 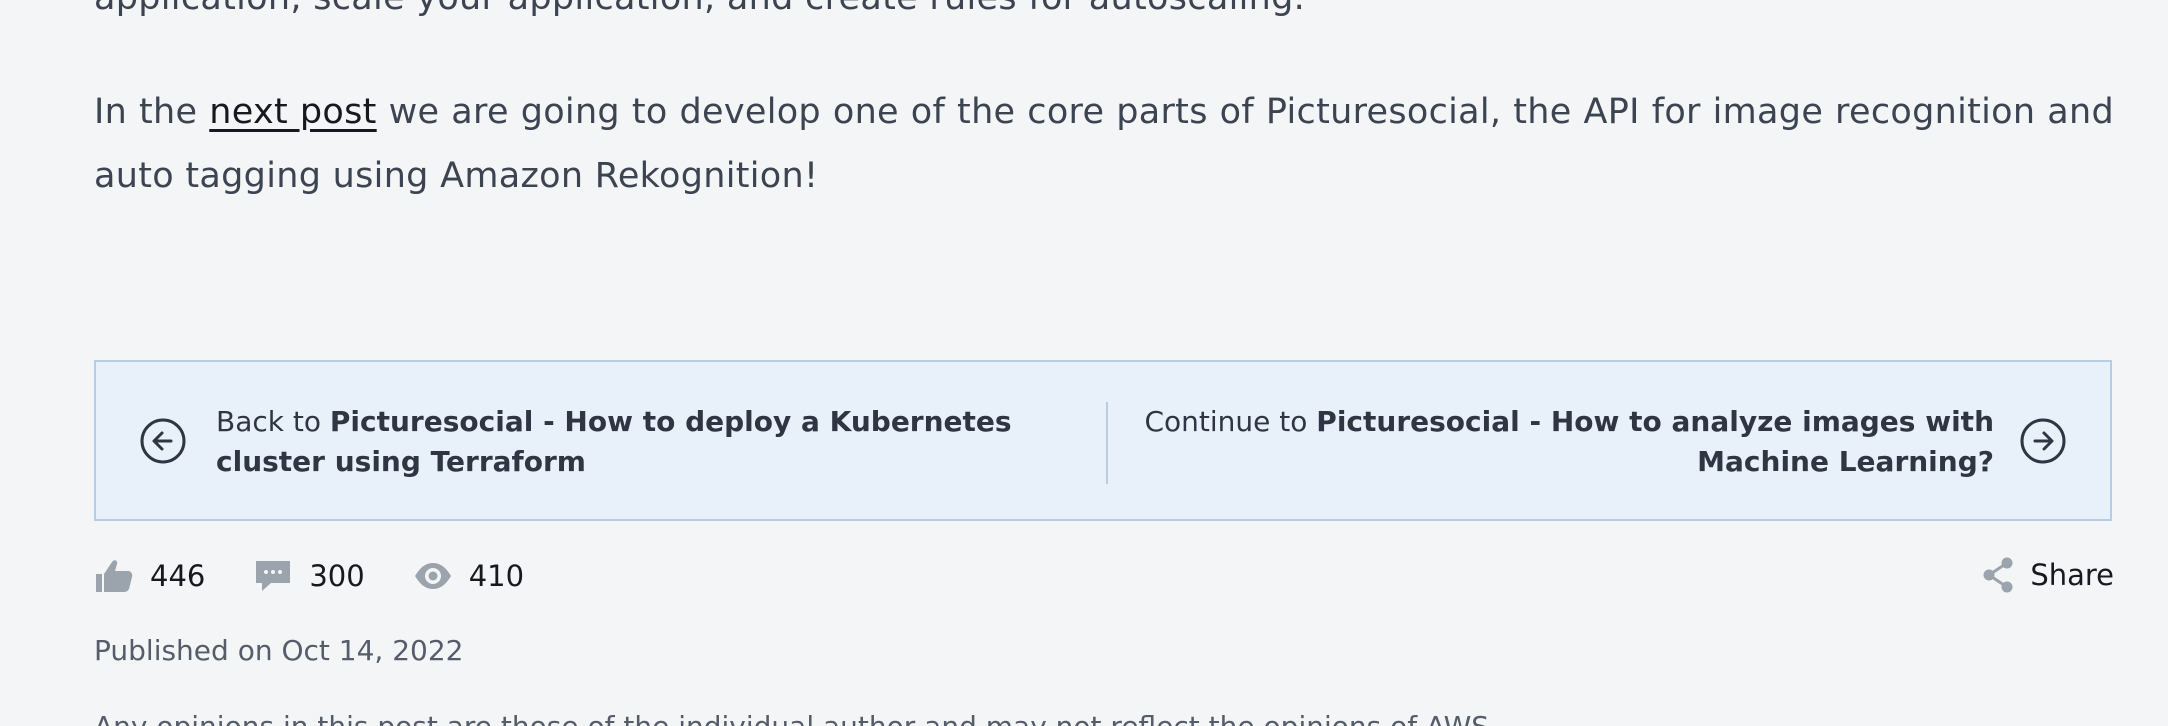 What do you see at coordinates (1998, 575) in the screenshot?
I see `share-icon` at bounding box center [1998, 575].